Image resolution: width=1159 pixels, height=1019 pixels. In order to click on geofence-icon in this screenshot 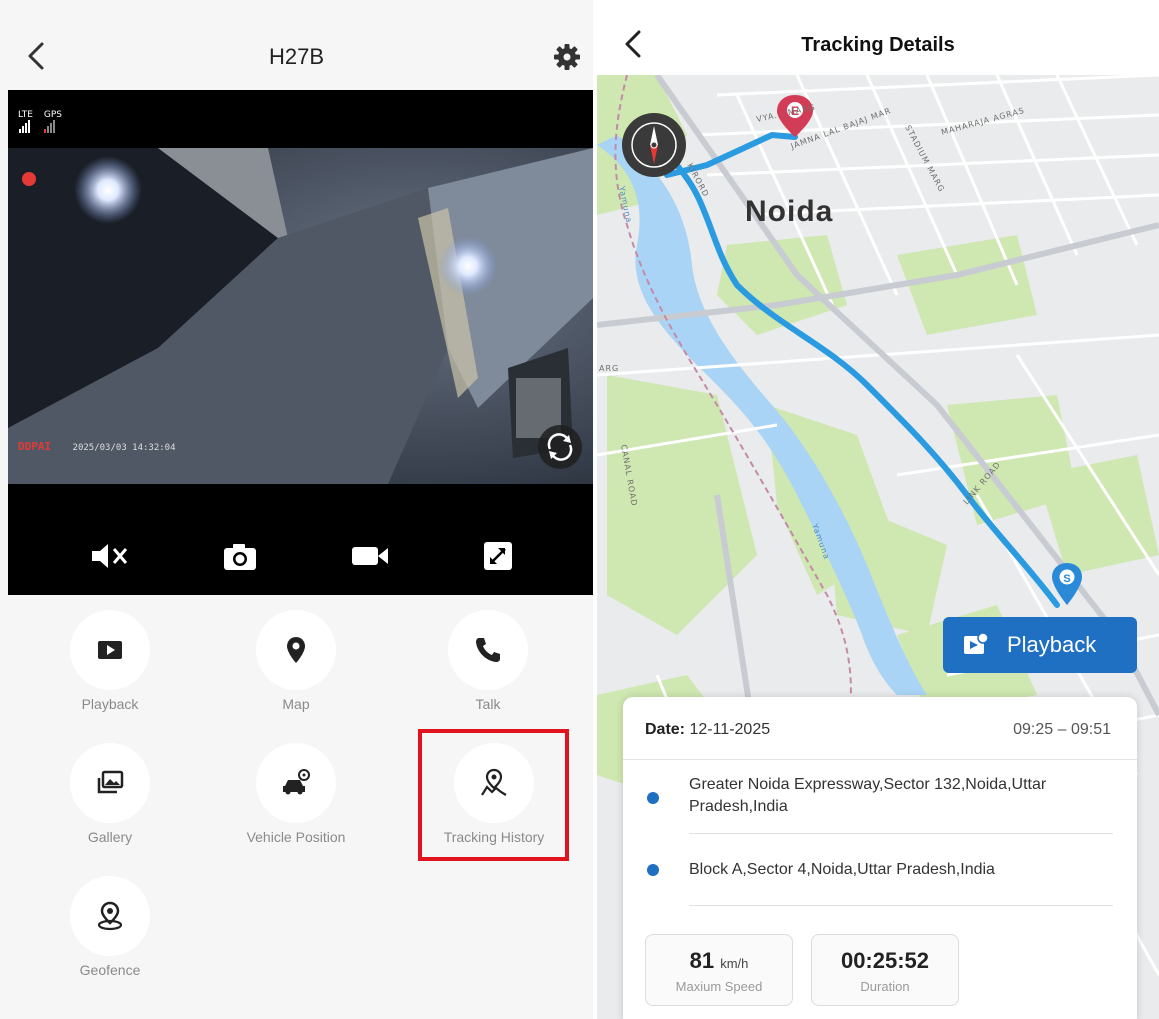, I will do `click(110, 916)`.